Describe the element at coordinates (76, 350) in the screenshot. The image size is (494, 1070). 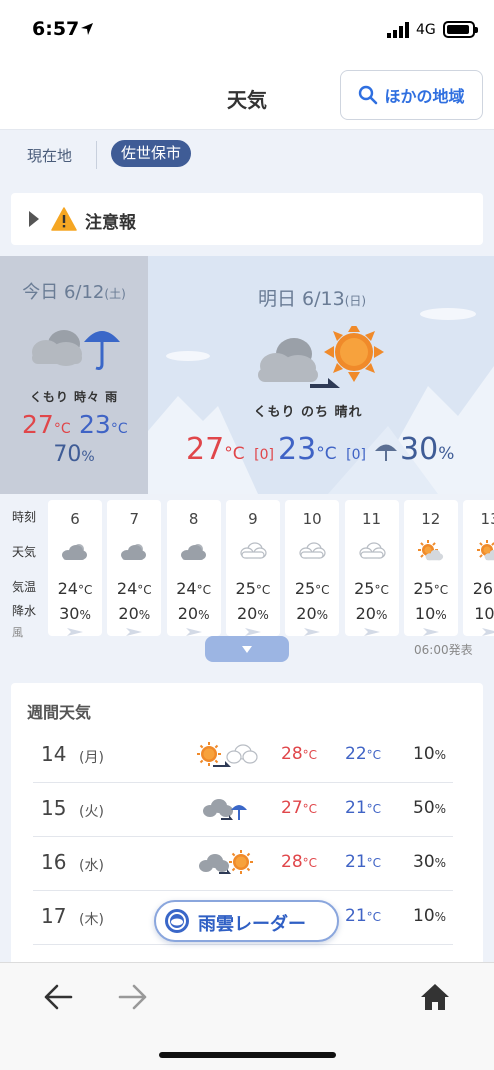
I see `cloud-rain-icon` at that location.